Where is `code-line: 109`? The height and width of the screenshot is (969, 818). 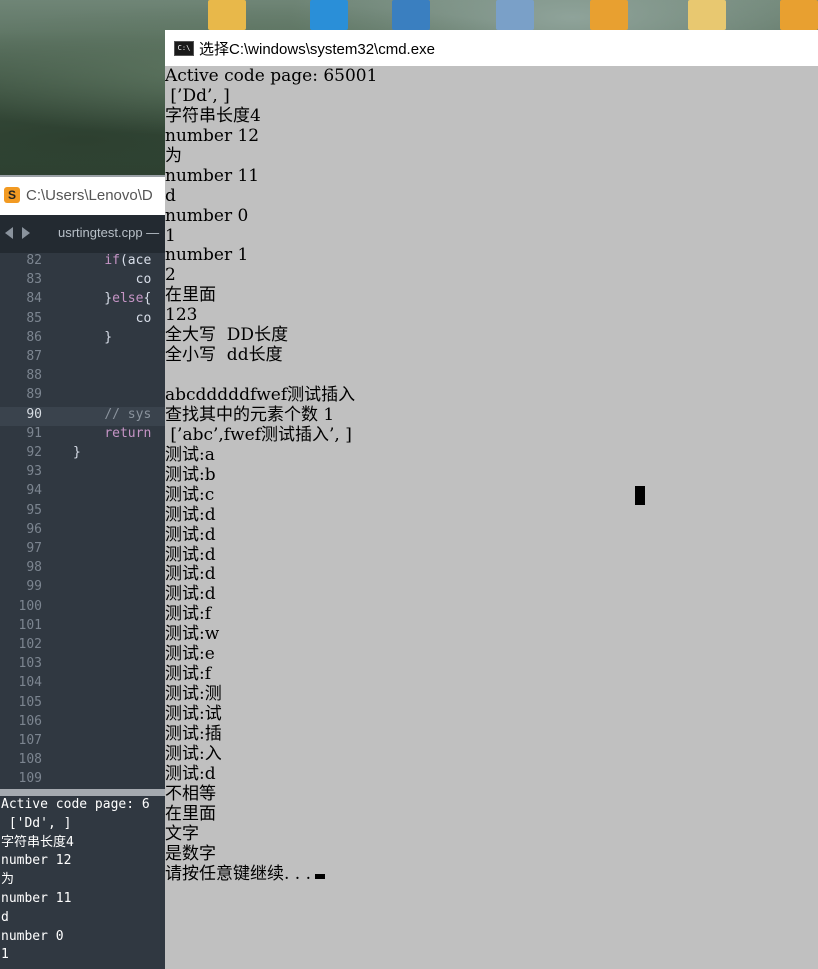
code-line: 109 is located at coordinates (82, 780).